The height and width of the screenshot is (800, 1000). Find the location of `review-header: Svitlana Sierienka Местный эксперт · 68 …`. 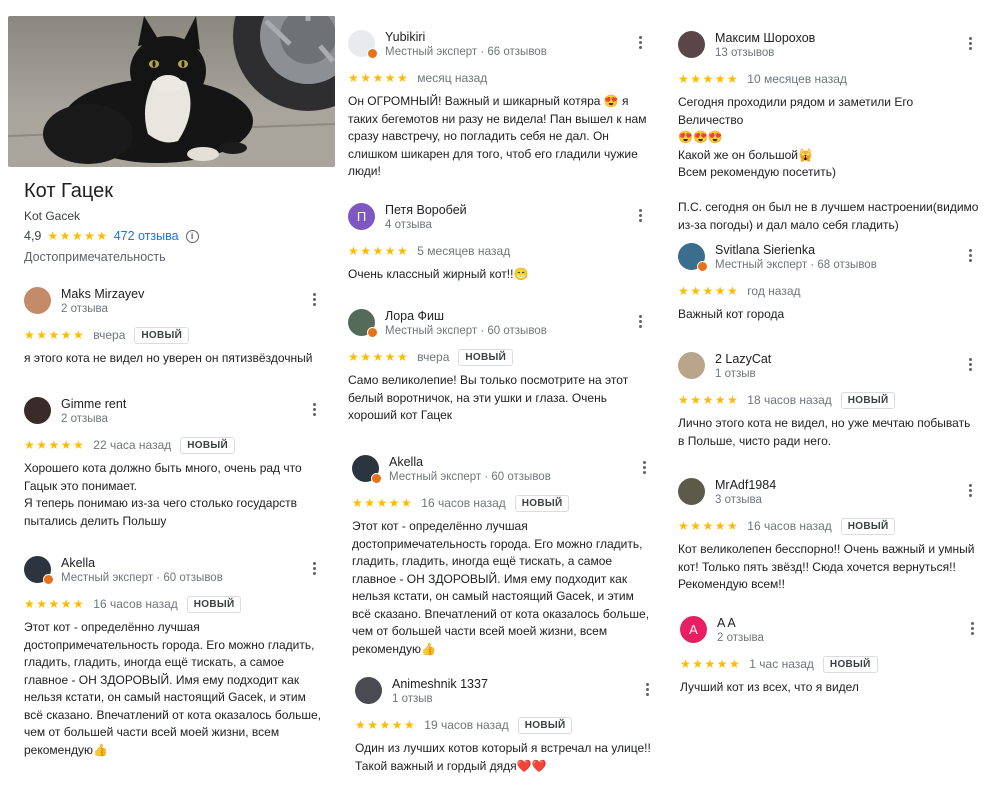

review-header: Svitlana Sierienka Местный эксперт · 68 … is located at coordinates (829, 257).